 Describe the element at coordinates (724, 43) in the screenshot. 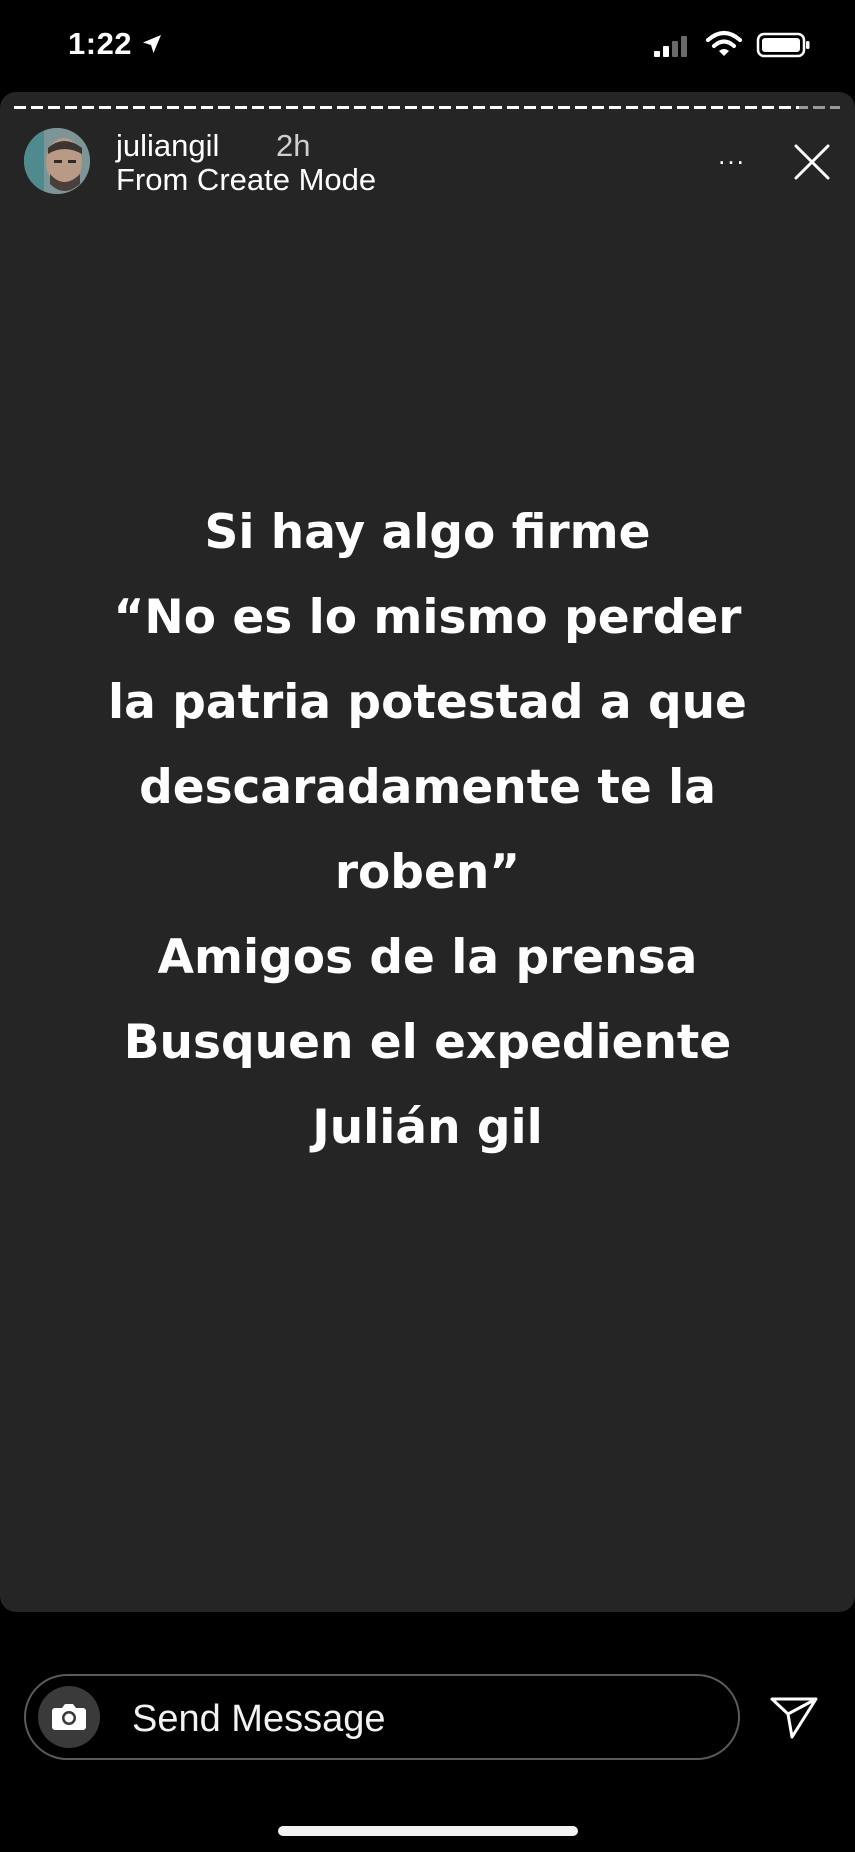

I see `wifi-icon` at that location.